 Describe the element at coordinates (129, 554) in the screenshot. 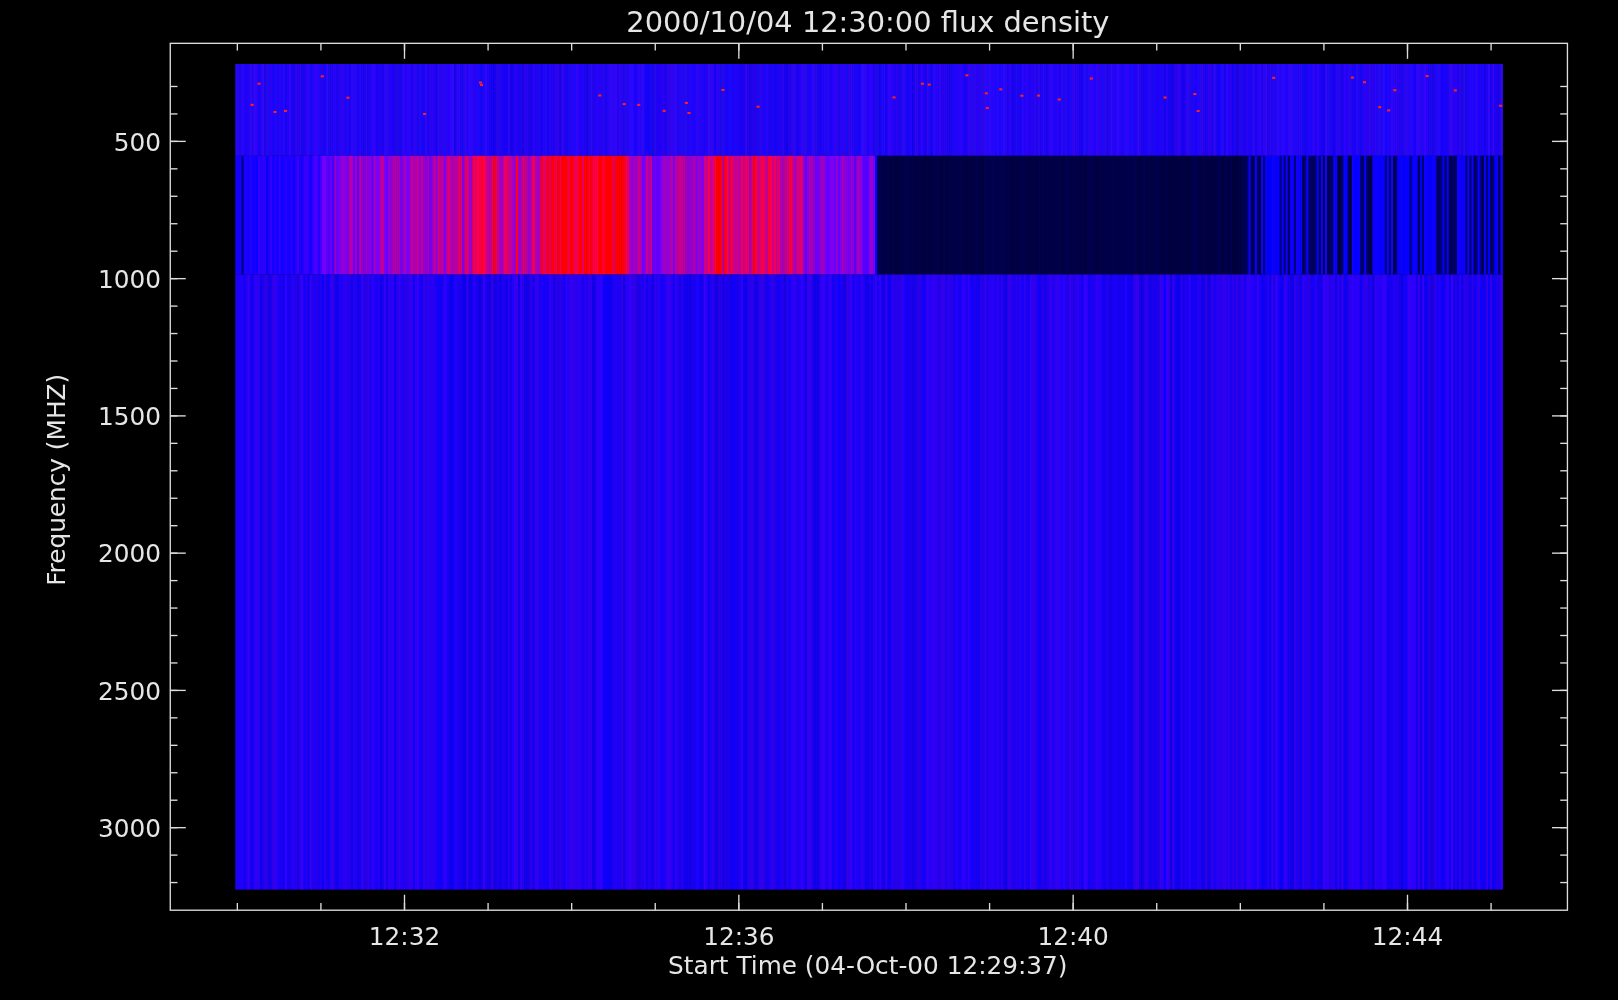

I see `y-tick-label: 2000` at that location.